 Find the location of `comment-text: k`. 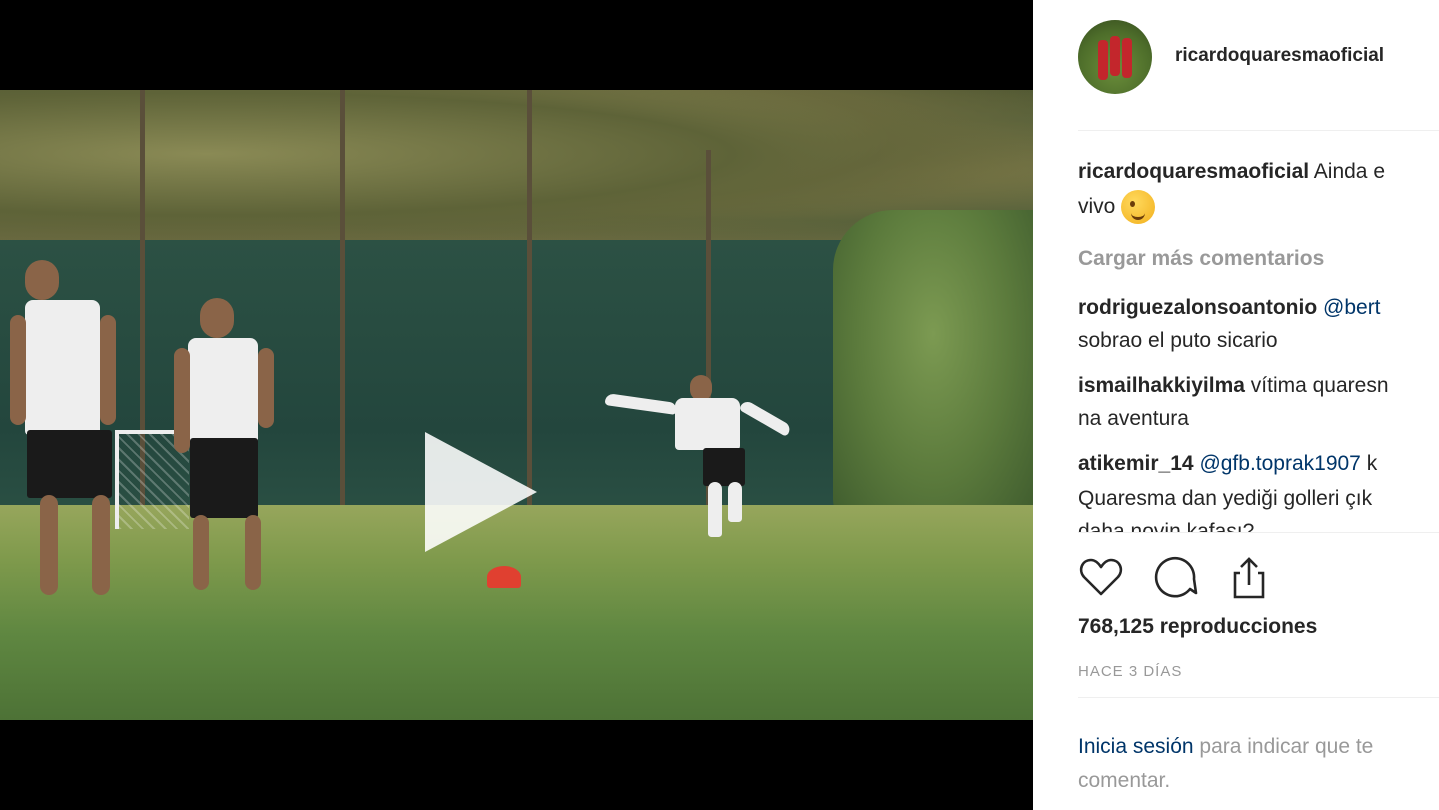

comment-text: k is located at coordinates (1372, 463).